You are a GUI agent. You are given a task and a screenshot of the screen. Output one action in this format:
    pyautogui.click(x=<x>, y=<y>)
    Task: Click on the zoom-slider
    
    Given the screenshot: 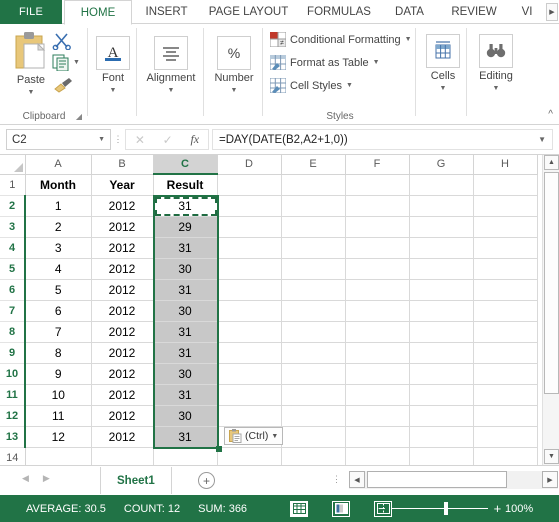 What is the action you would take?
    pyautogui.click(x=439, y=508)
    